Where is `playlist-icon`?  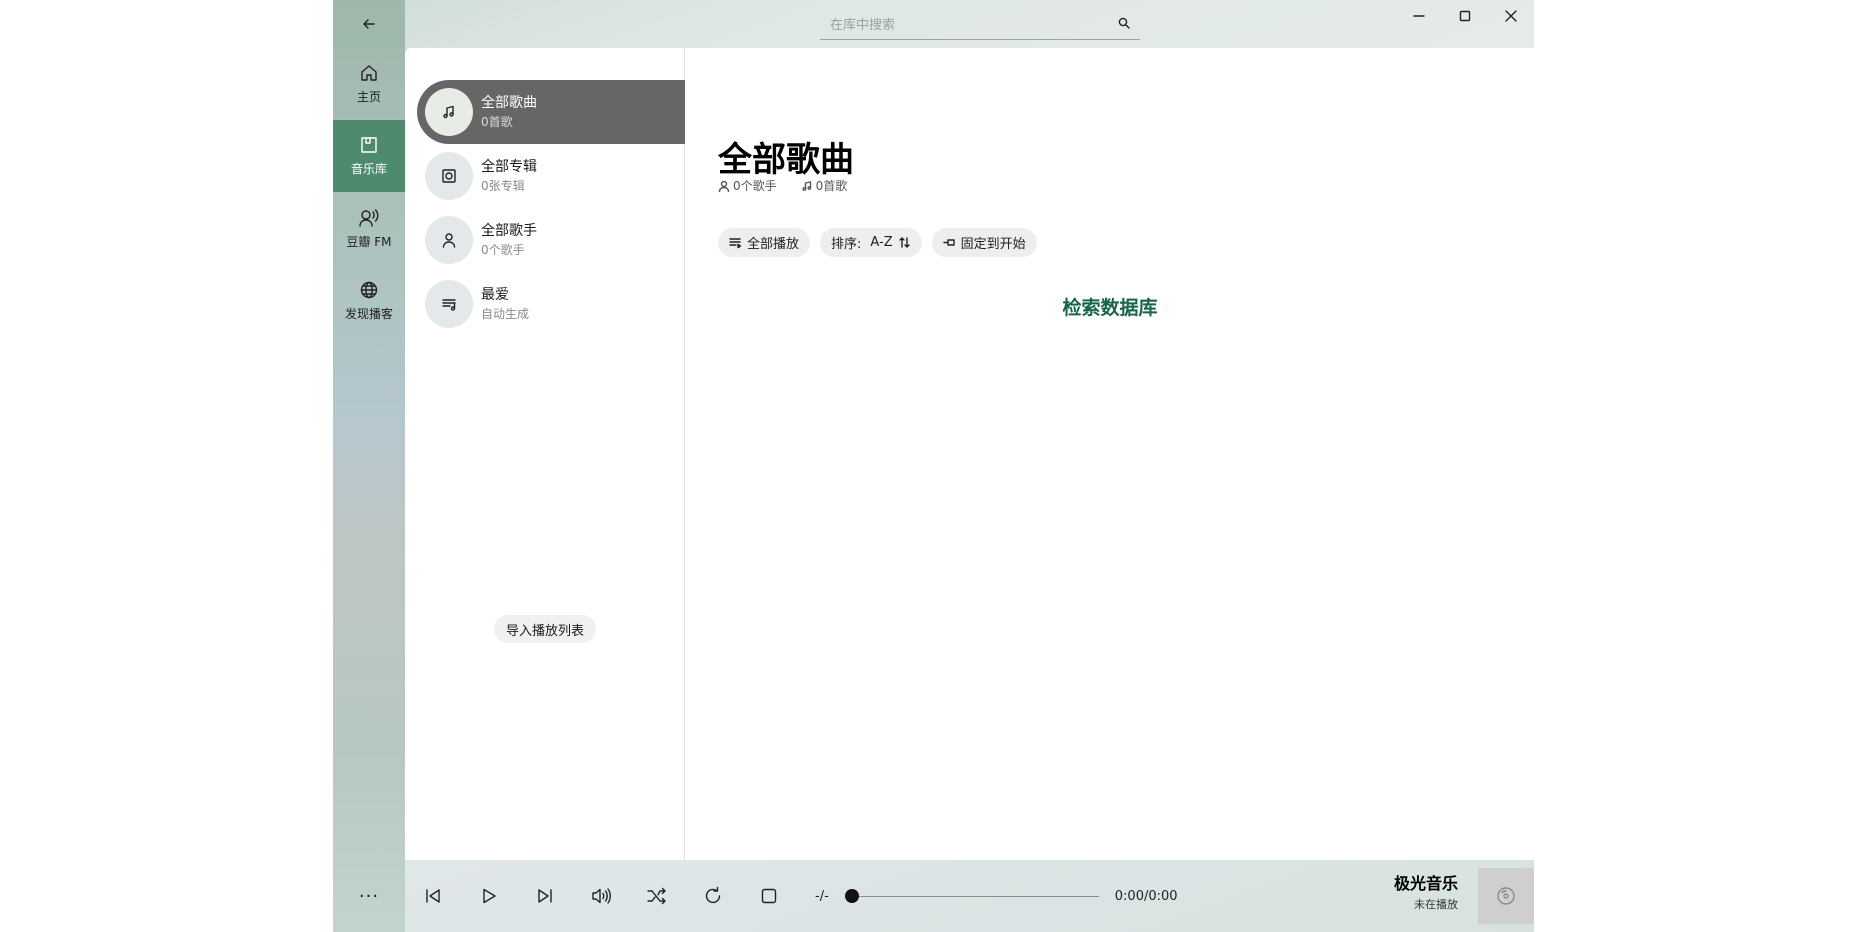 playlist-icon is located at coordinates (449, 305).